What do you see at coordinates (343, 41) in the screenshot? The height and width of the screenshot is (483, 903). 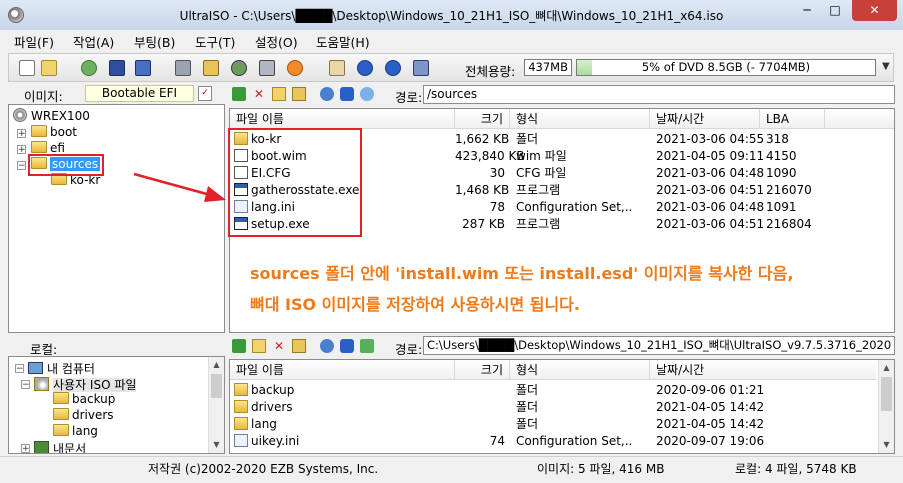 I see `menu-help: 도움말(H)` at bounding box center [343, 41].